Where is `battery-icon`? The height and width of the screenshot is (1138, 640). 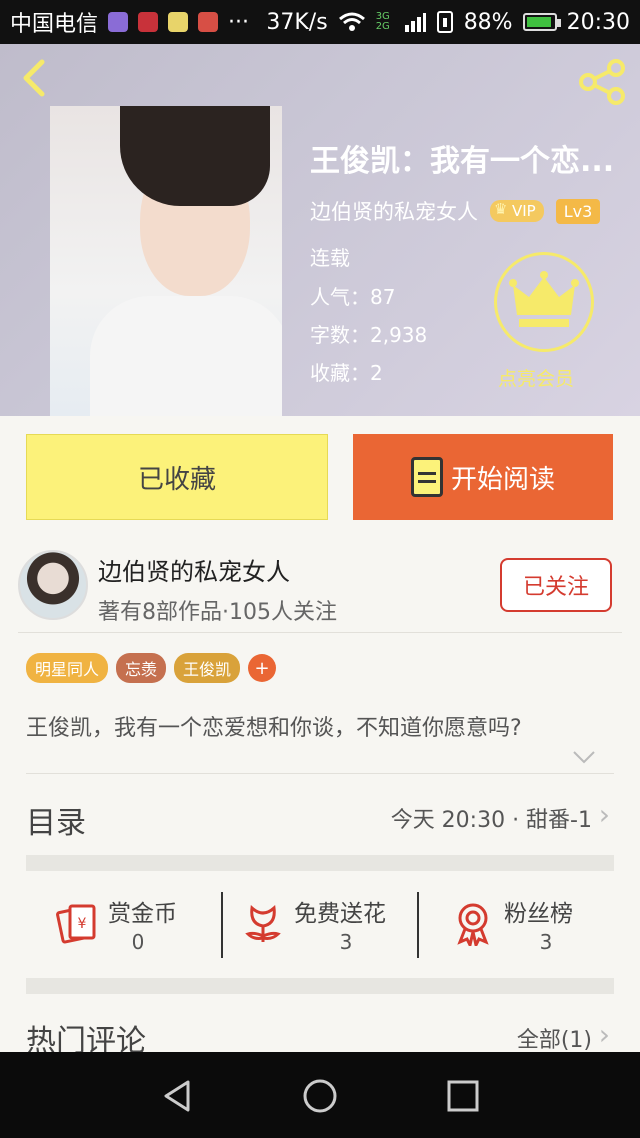
battery-icon is located at coordinates (541, 22).